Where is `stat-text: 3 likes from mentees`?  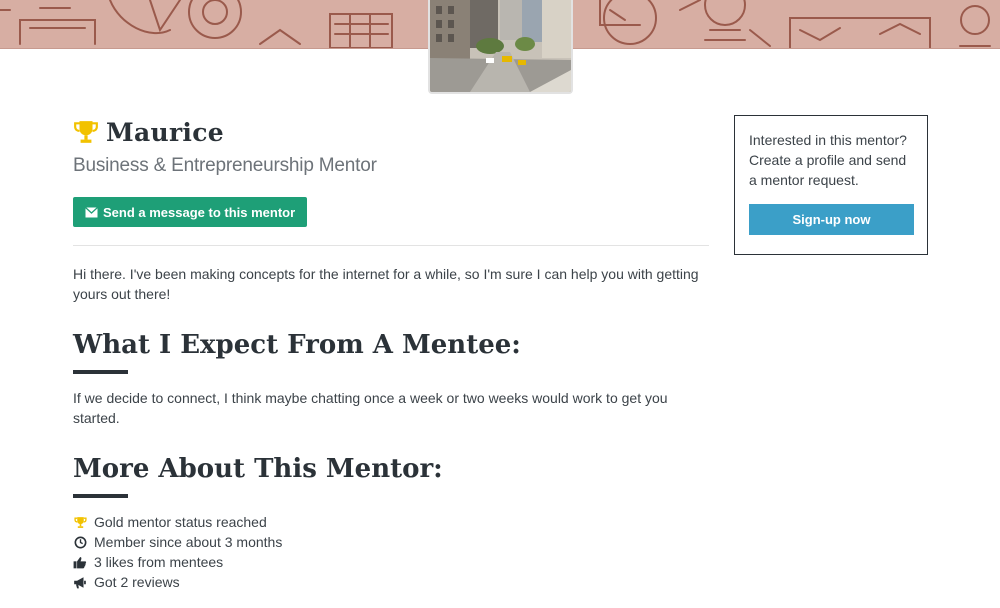
stat-text: 3 likes from mentees is located at coordinates (159, 562).